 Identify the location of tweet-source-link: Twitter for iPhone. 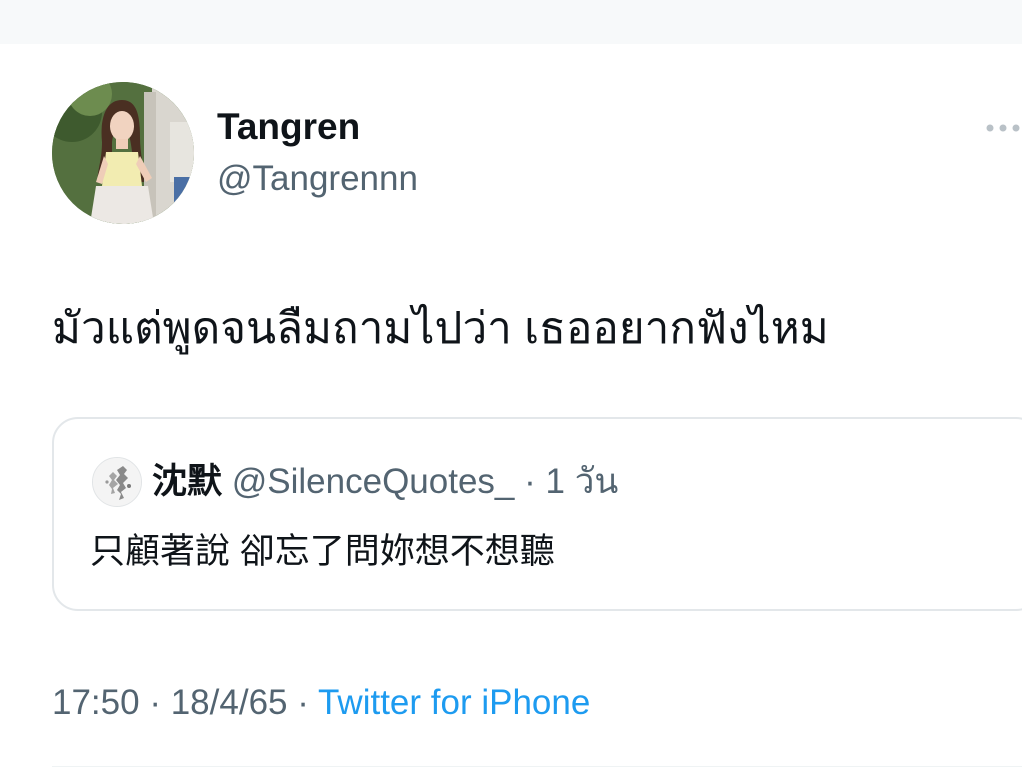
(454, 702).